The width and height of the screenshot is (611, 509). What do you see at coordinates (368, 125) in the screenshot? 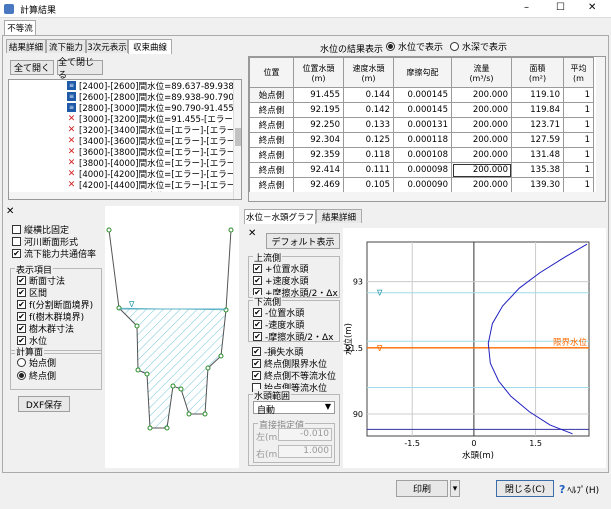
I see `table-cell: 0.133` at bounding box center [368, 125].